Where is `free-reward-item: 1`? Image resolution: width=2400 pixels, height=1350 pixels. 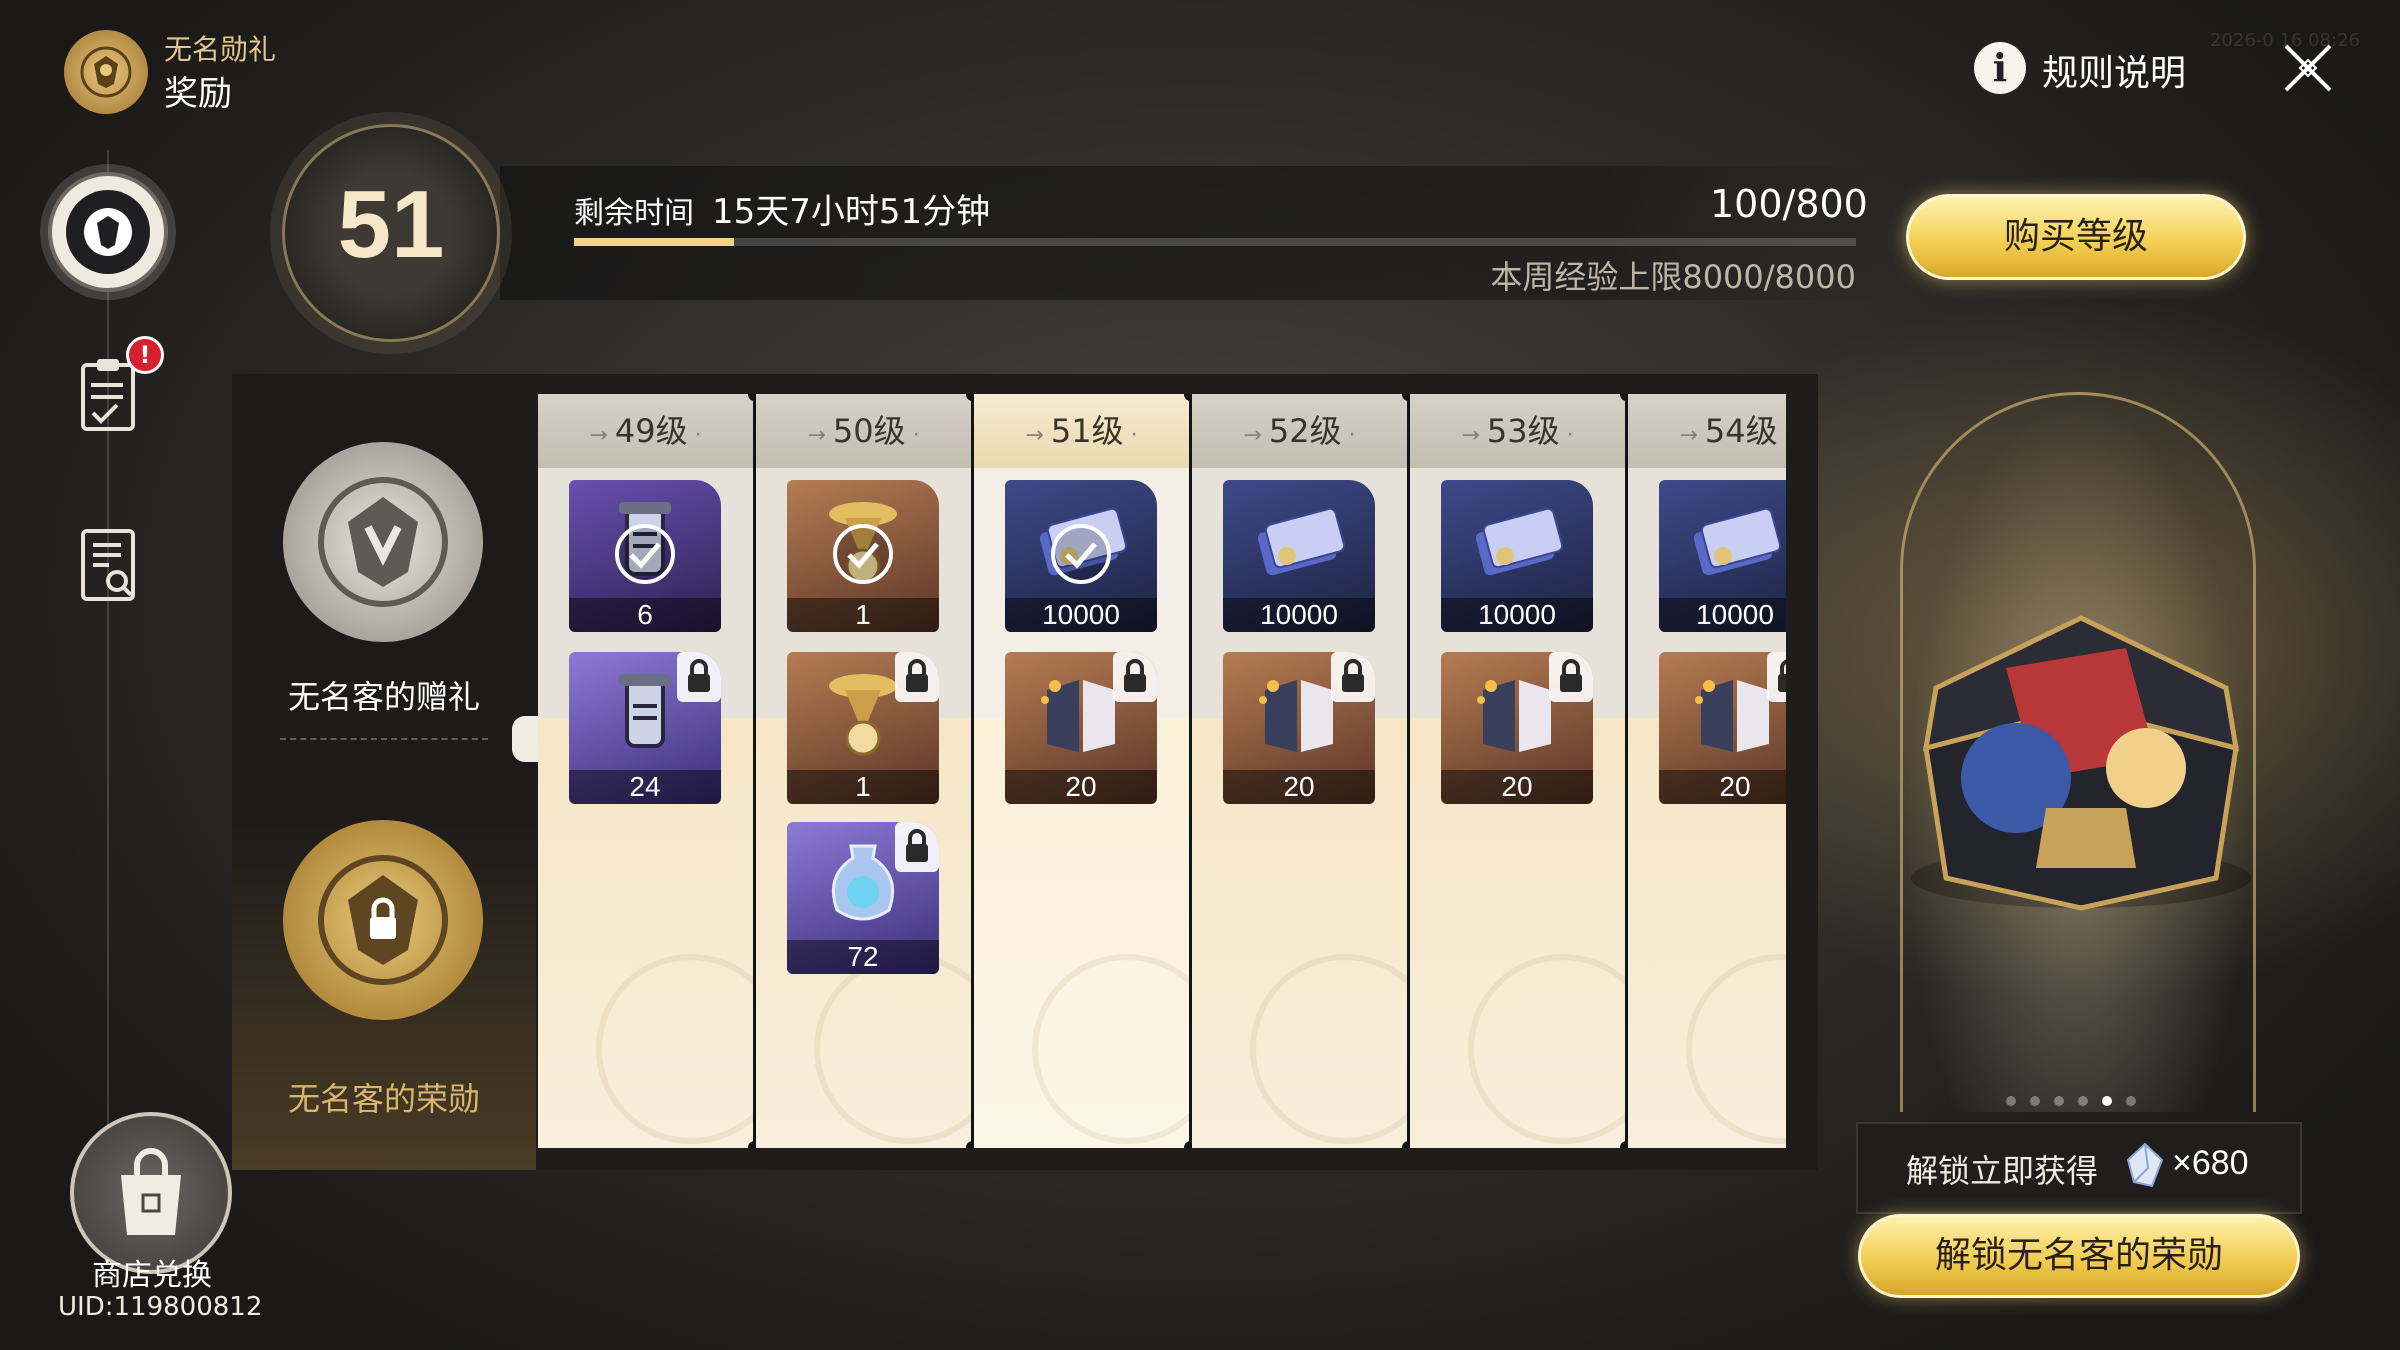
free-reward-item: 1 is located at coordinates (863, 556).